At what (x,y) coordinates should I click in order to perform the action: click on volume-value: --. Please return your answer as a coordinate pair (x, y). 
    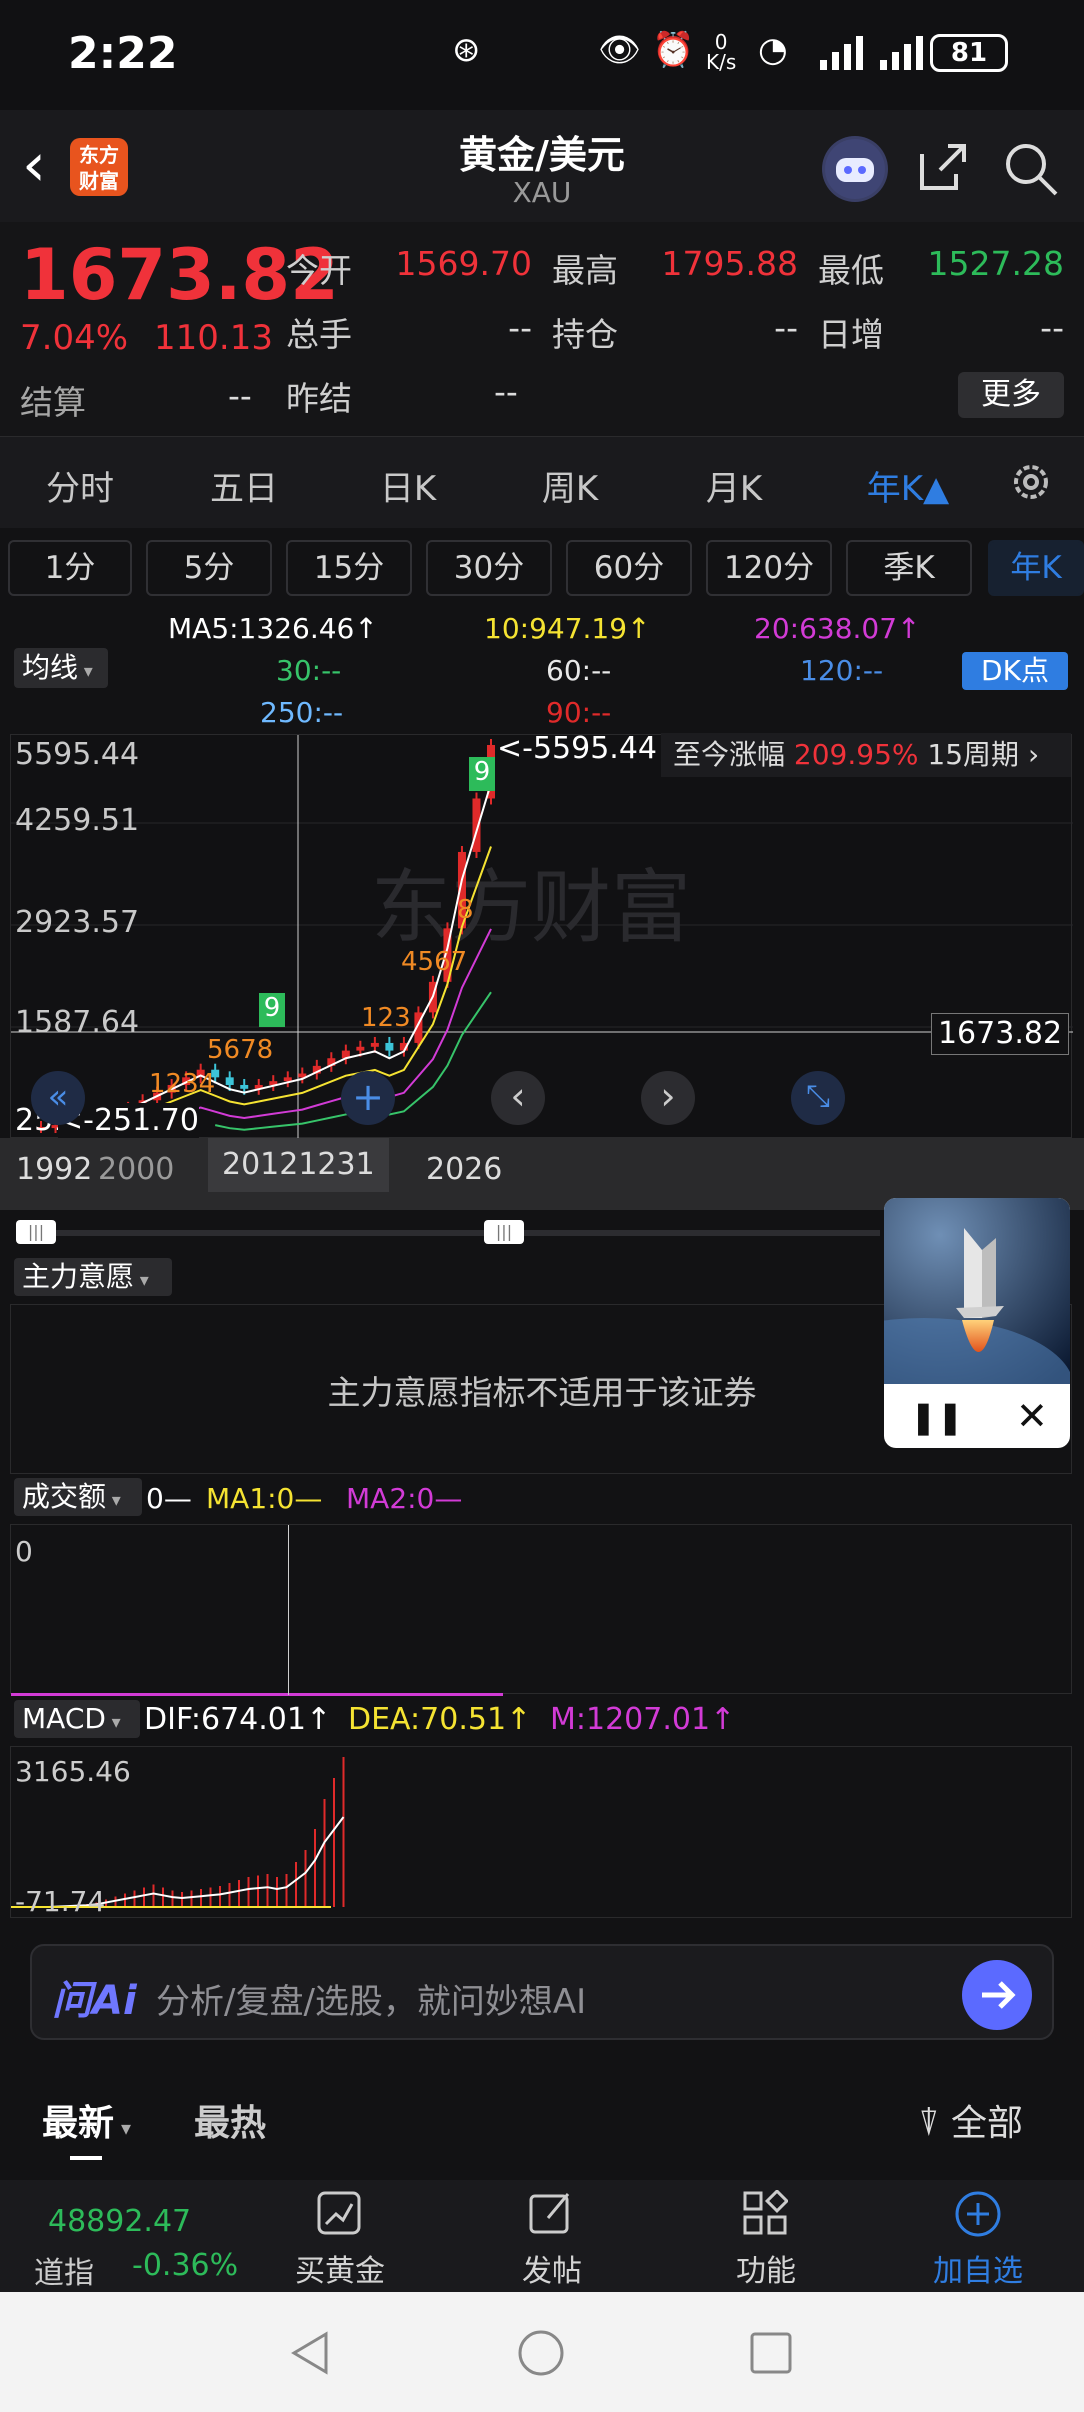
    Looking at the image, I should click on (520, 327).